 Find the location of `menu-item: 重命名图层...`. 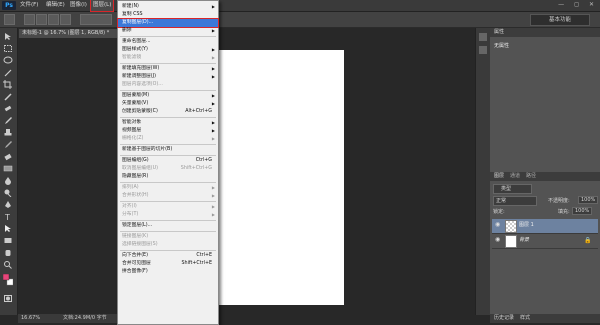

menu-item: 重命名图层... is located at coordinates (168, 42).